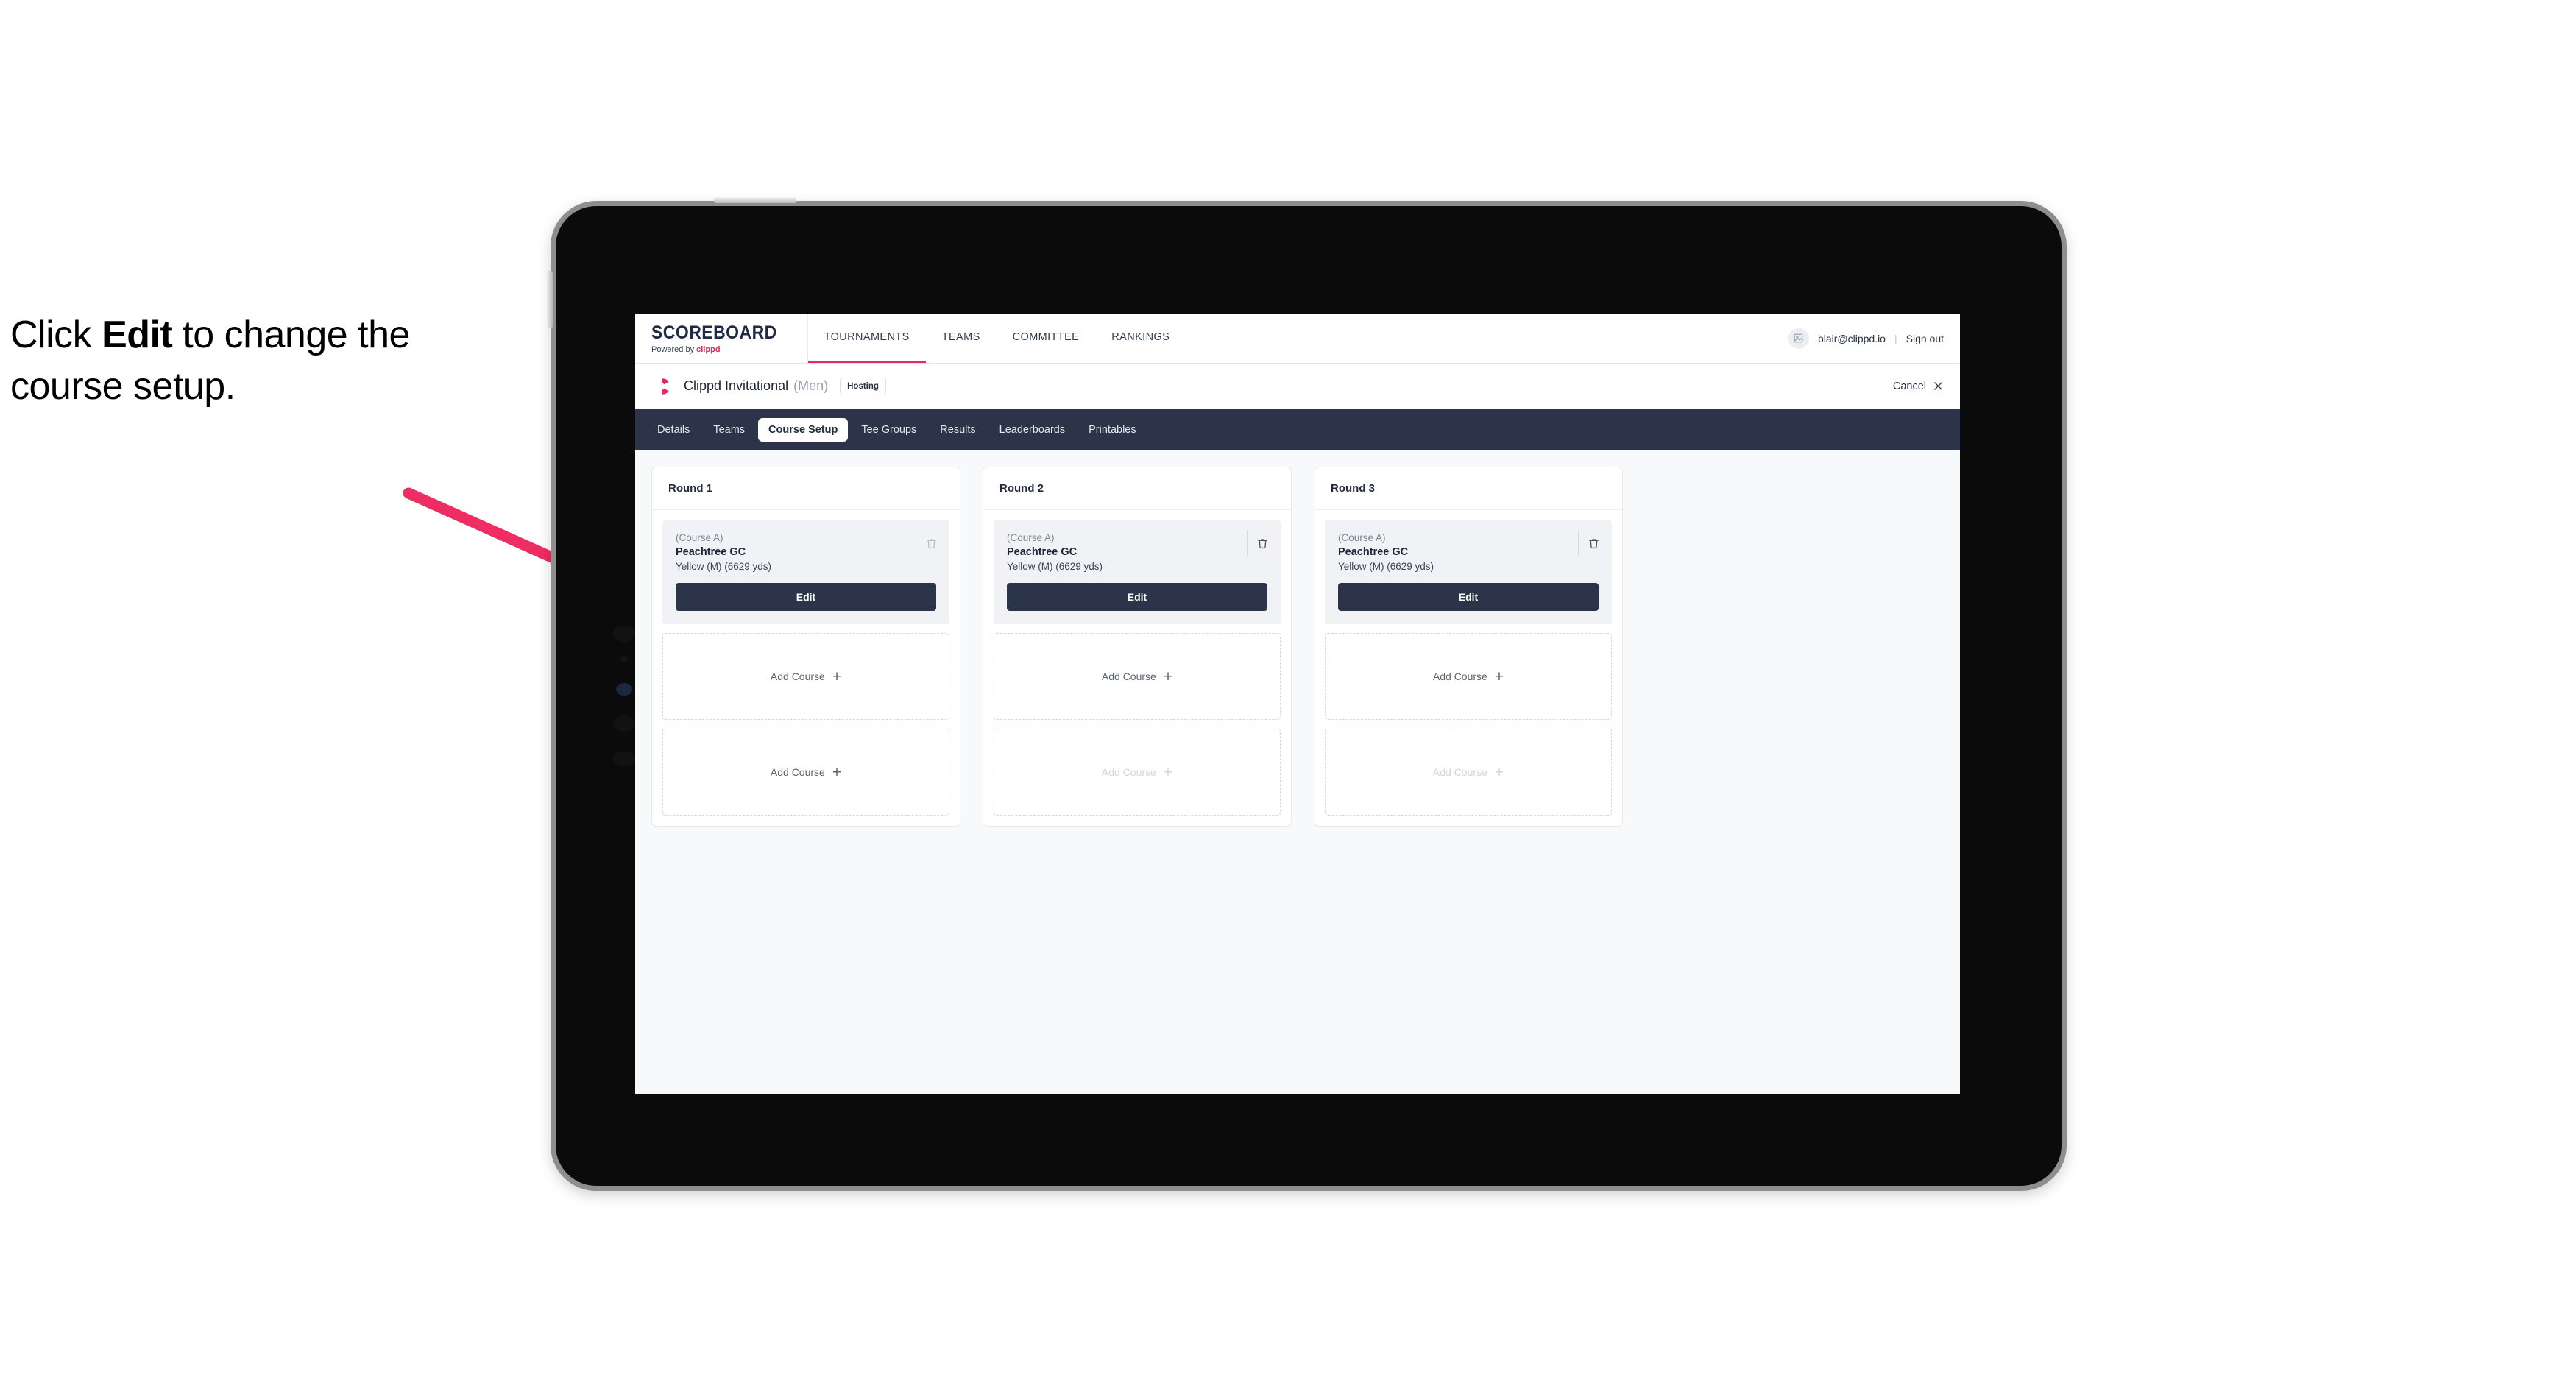  Describe the element at coordinates (674, 349) in the screenshot. I see `powered-by-text: Powered by` at that location.